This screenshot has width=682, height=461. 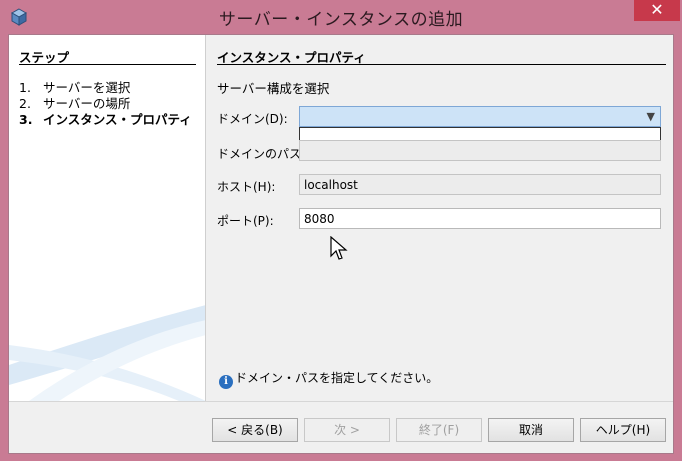 I want to click on button-bar-divider, so click(x=341, y=401).